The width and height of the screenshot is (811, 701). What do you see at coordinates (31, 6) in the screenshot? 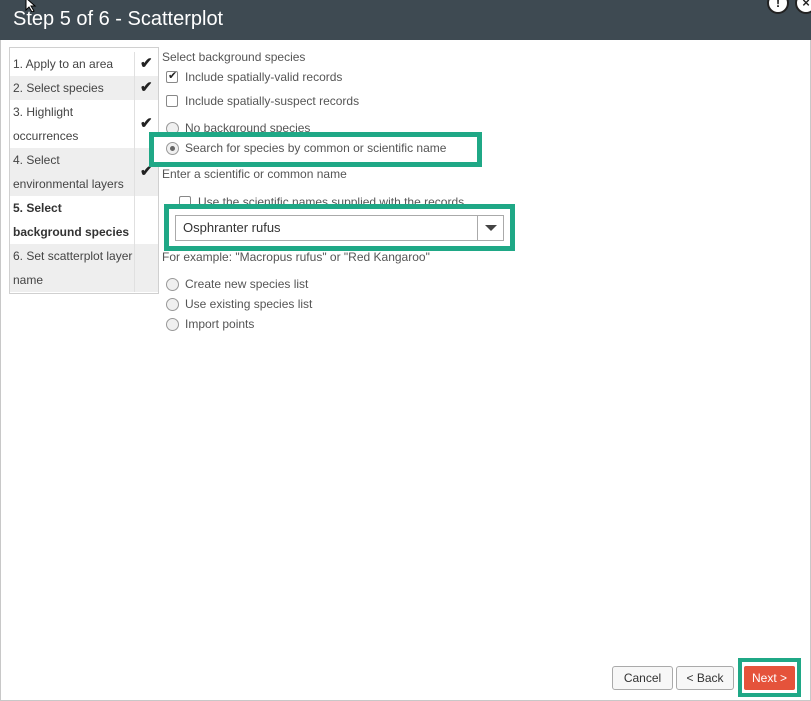
I see `mouse-cursor-icon` at bounding box center [31, 6].